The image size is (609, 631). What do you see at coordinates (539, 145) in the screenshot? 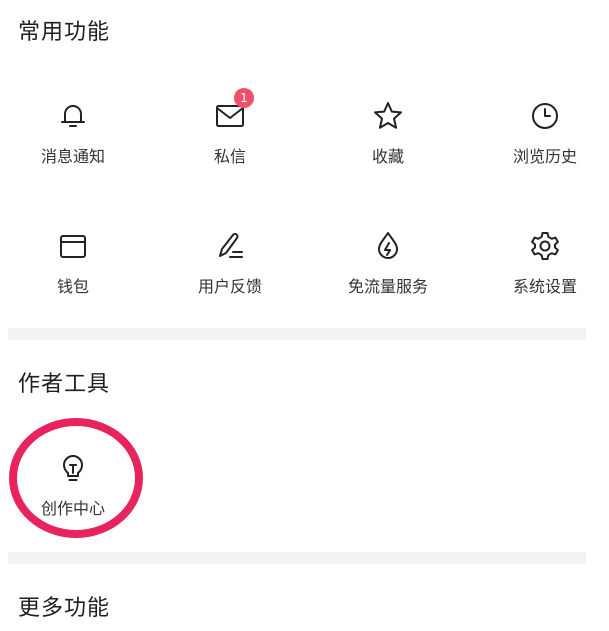
I see `menu-item-history: 浏览历史` at bounding box center [539, 145].